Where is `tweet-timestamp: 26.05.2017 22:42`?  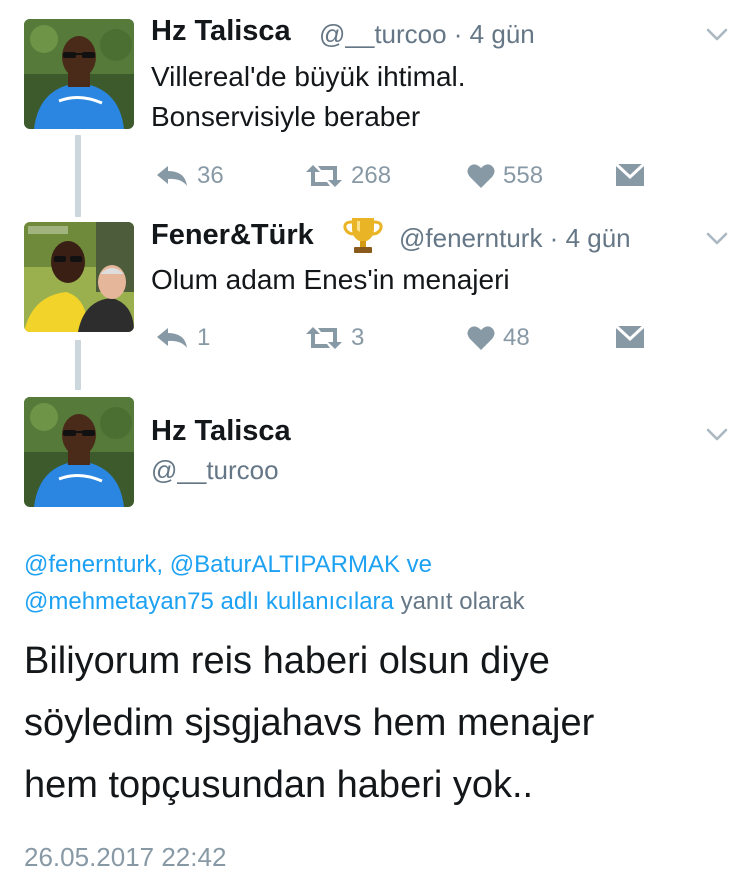 tweet-timestamp: 26.05.2017 22:42 is located at coordinates (125, 857).